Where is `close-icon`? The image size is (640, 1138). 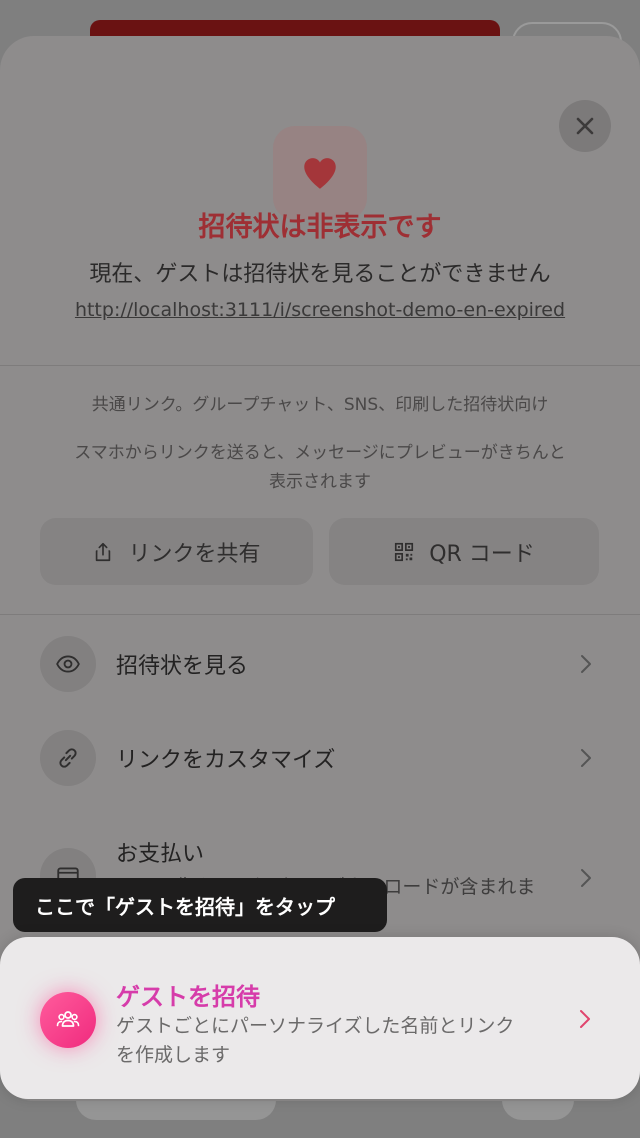 close-icon is located at coordinates (585, 126).